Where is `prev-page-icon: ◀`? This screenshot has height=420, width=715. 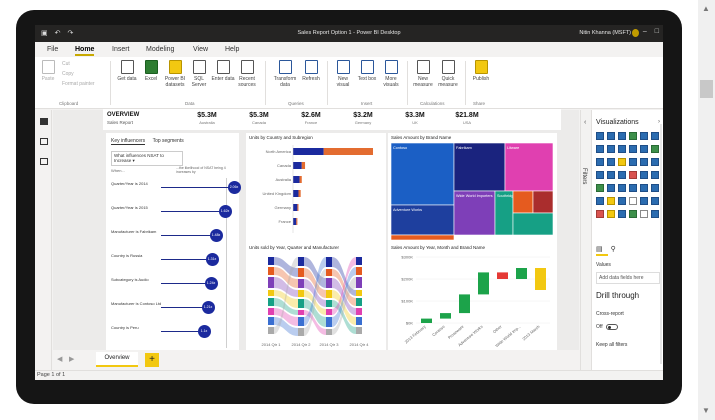 prev-page-icon: ◀ is located at coordinates (59, 359).